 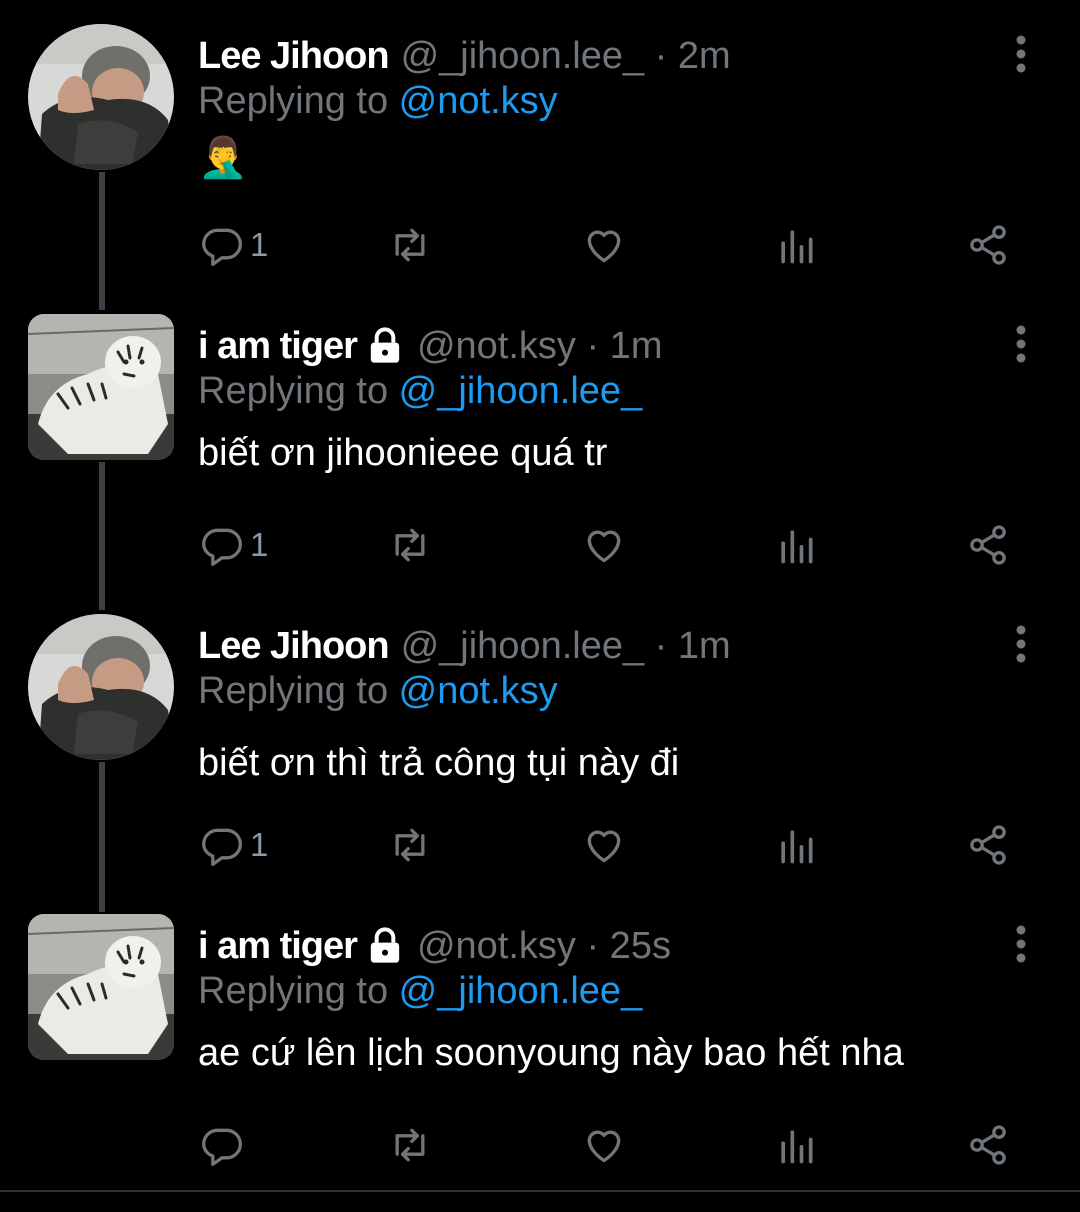 What do you see at coordinates (565, 645) in the screenshot?
I see `handle-and-time: @_jihoon.lee_ · 1m` at bounding box center [565, 645].